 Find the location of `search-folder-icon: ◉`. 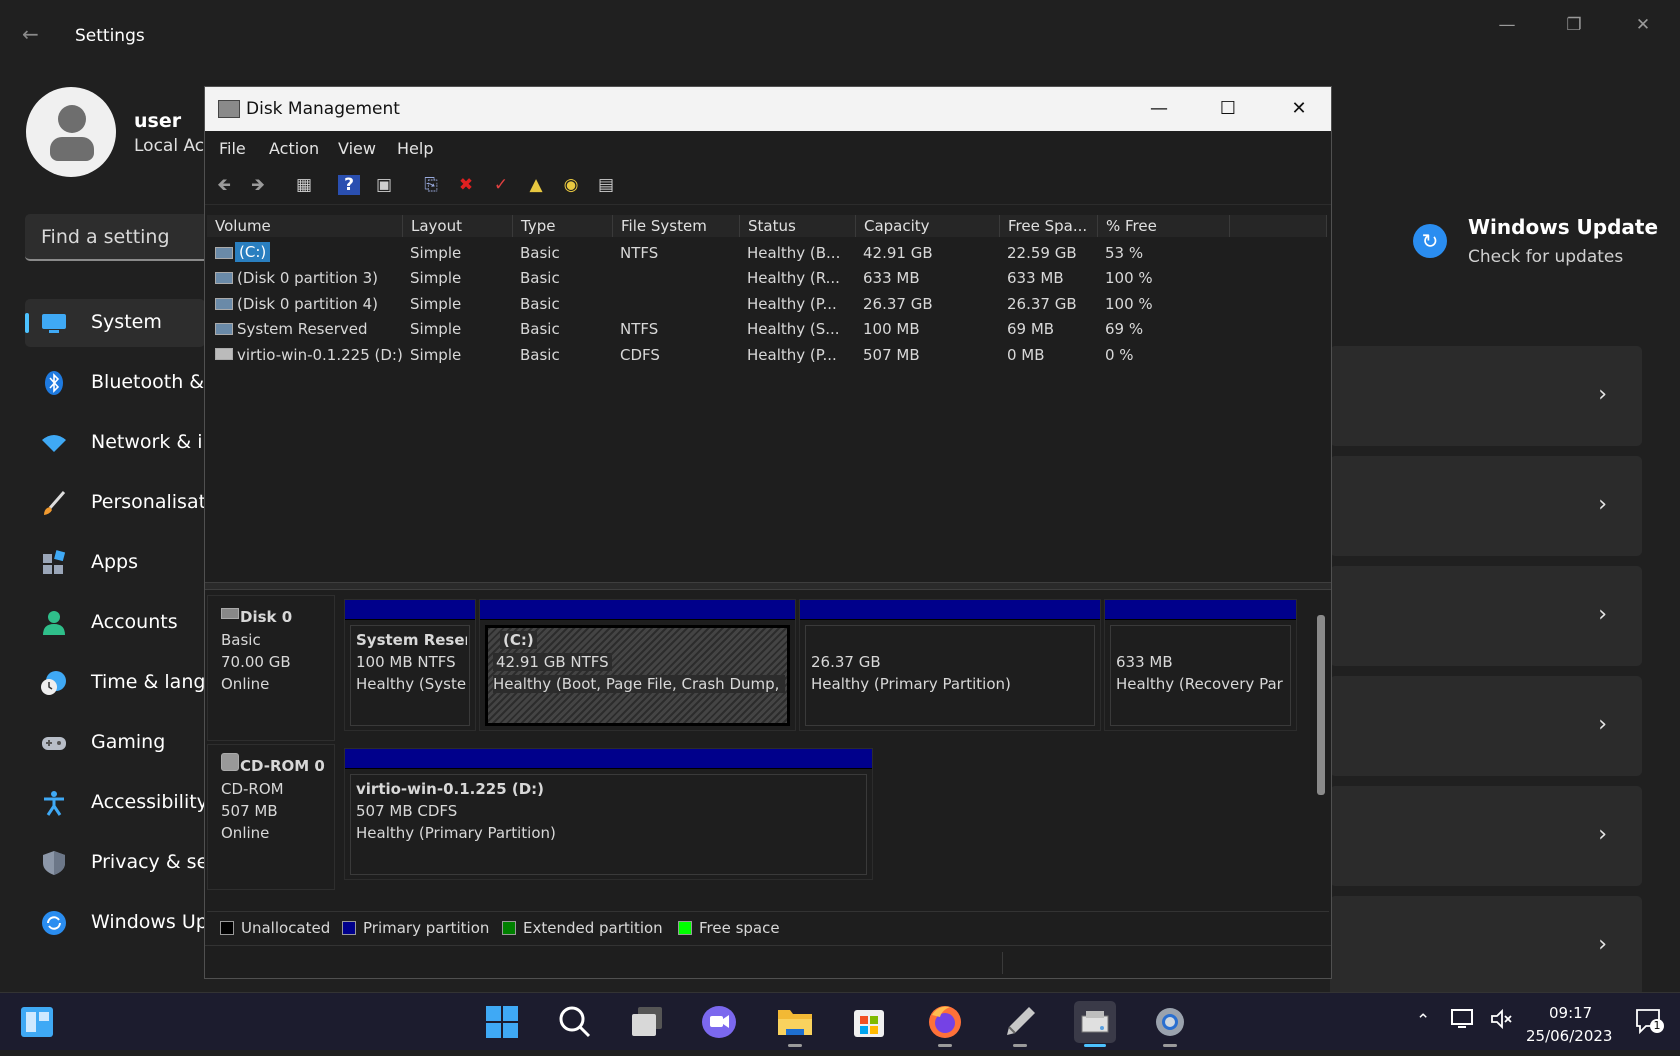

search-folder-icon: ◉ is located at coordinates (571, 185).